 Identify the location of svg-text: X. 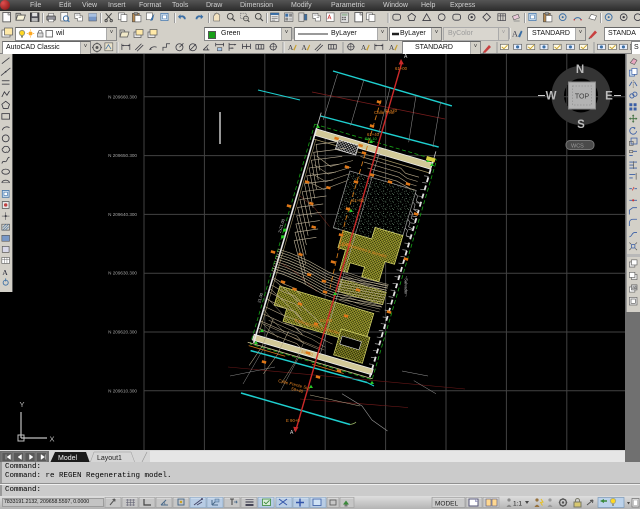
(51, 439).